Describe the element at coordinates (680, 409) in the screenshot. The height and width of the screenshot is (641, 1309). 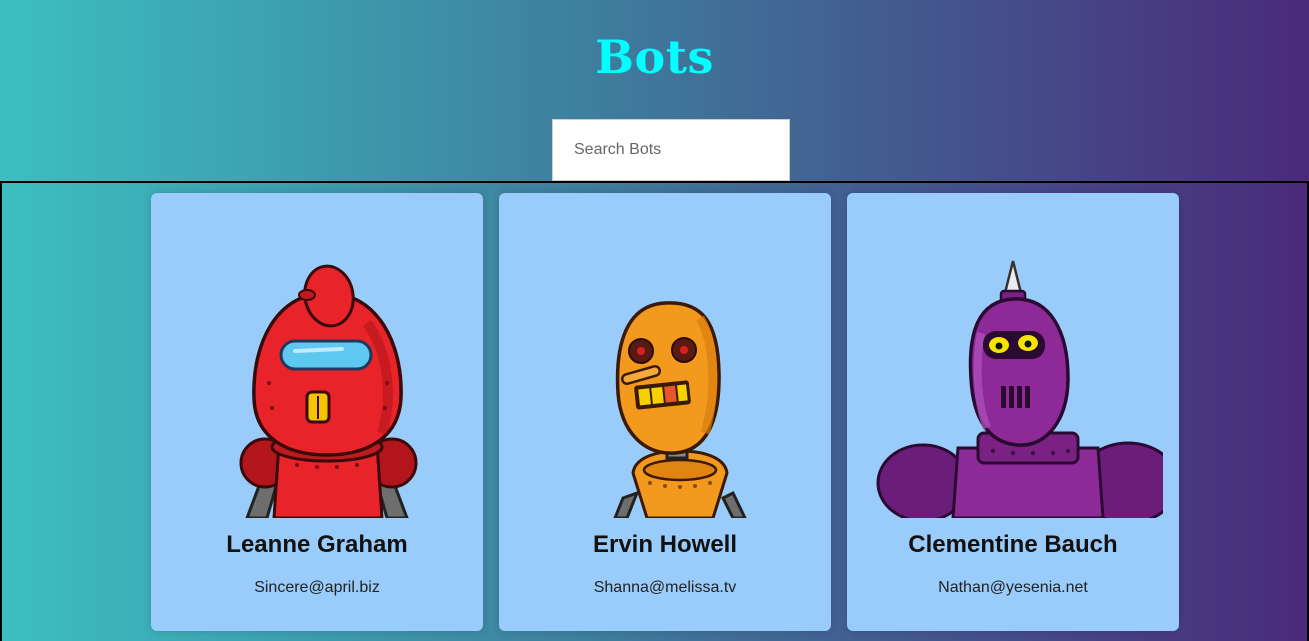
I see `orange-robot-icon` at that location.